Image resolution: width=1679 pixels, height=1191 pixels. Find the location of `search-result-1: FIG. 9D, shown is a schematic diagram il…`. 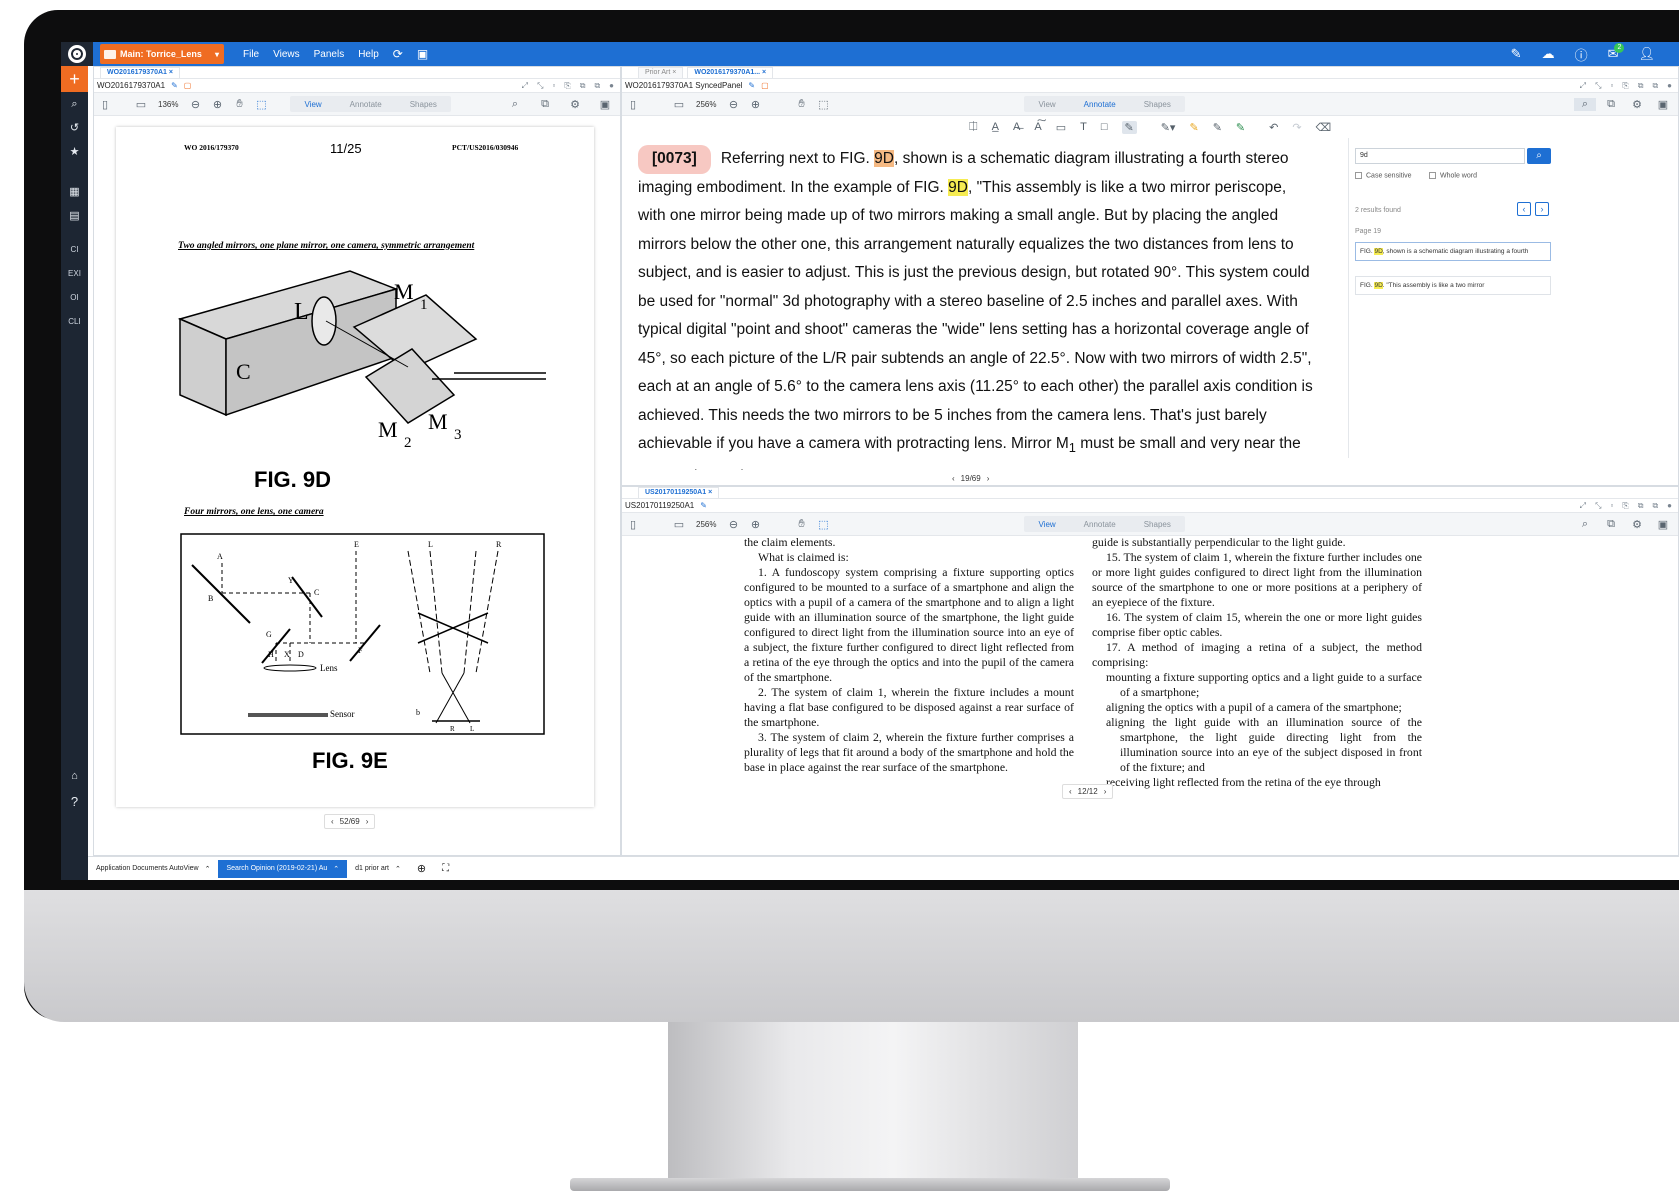

search-result-1: FIG. 9D, shown is a schematic diagram il… is located at coordinates (1453, 251).